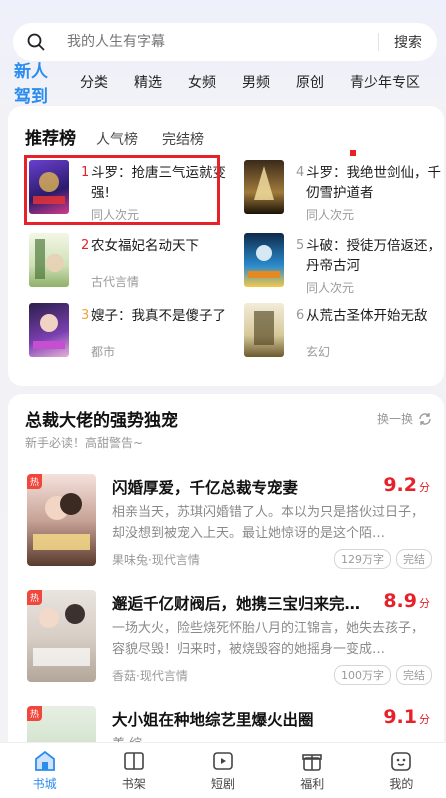  I want to click on rank-title: 嫂子：我真不是傻子了, so click(158, 316).